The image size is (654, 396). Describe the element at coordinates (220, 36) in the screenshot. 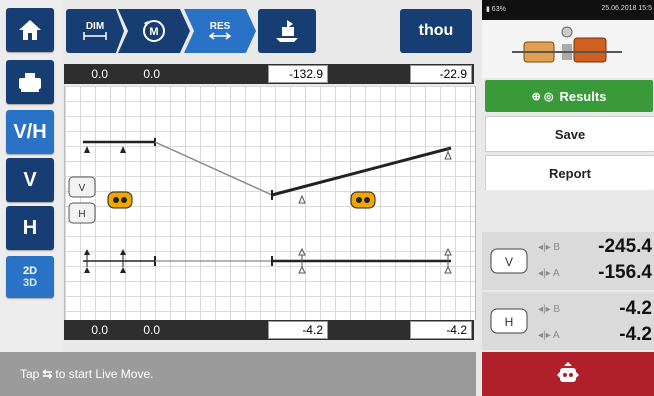

I see `results-arrows-icon` at that location.